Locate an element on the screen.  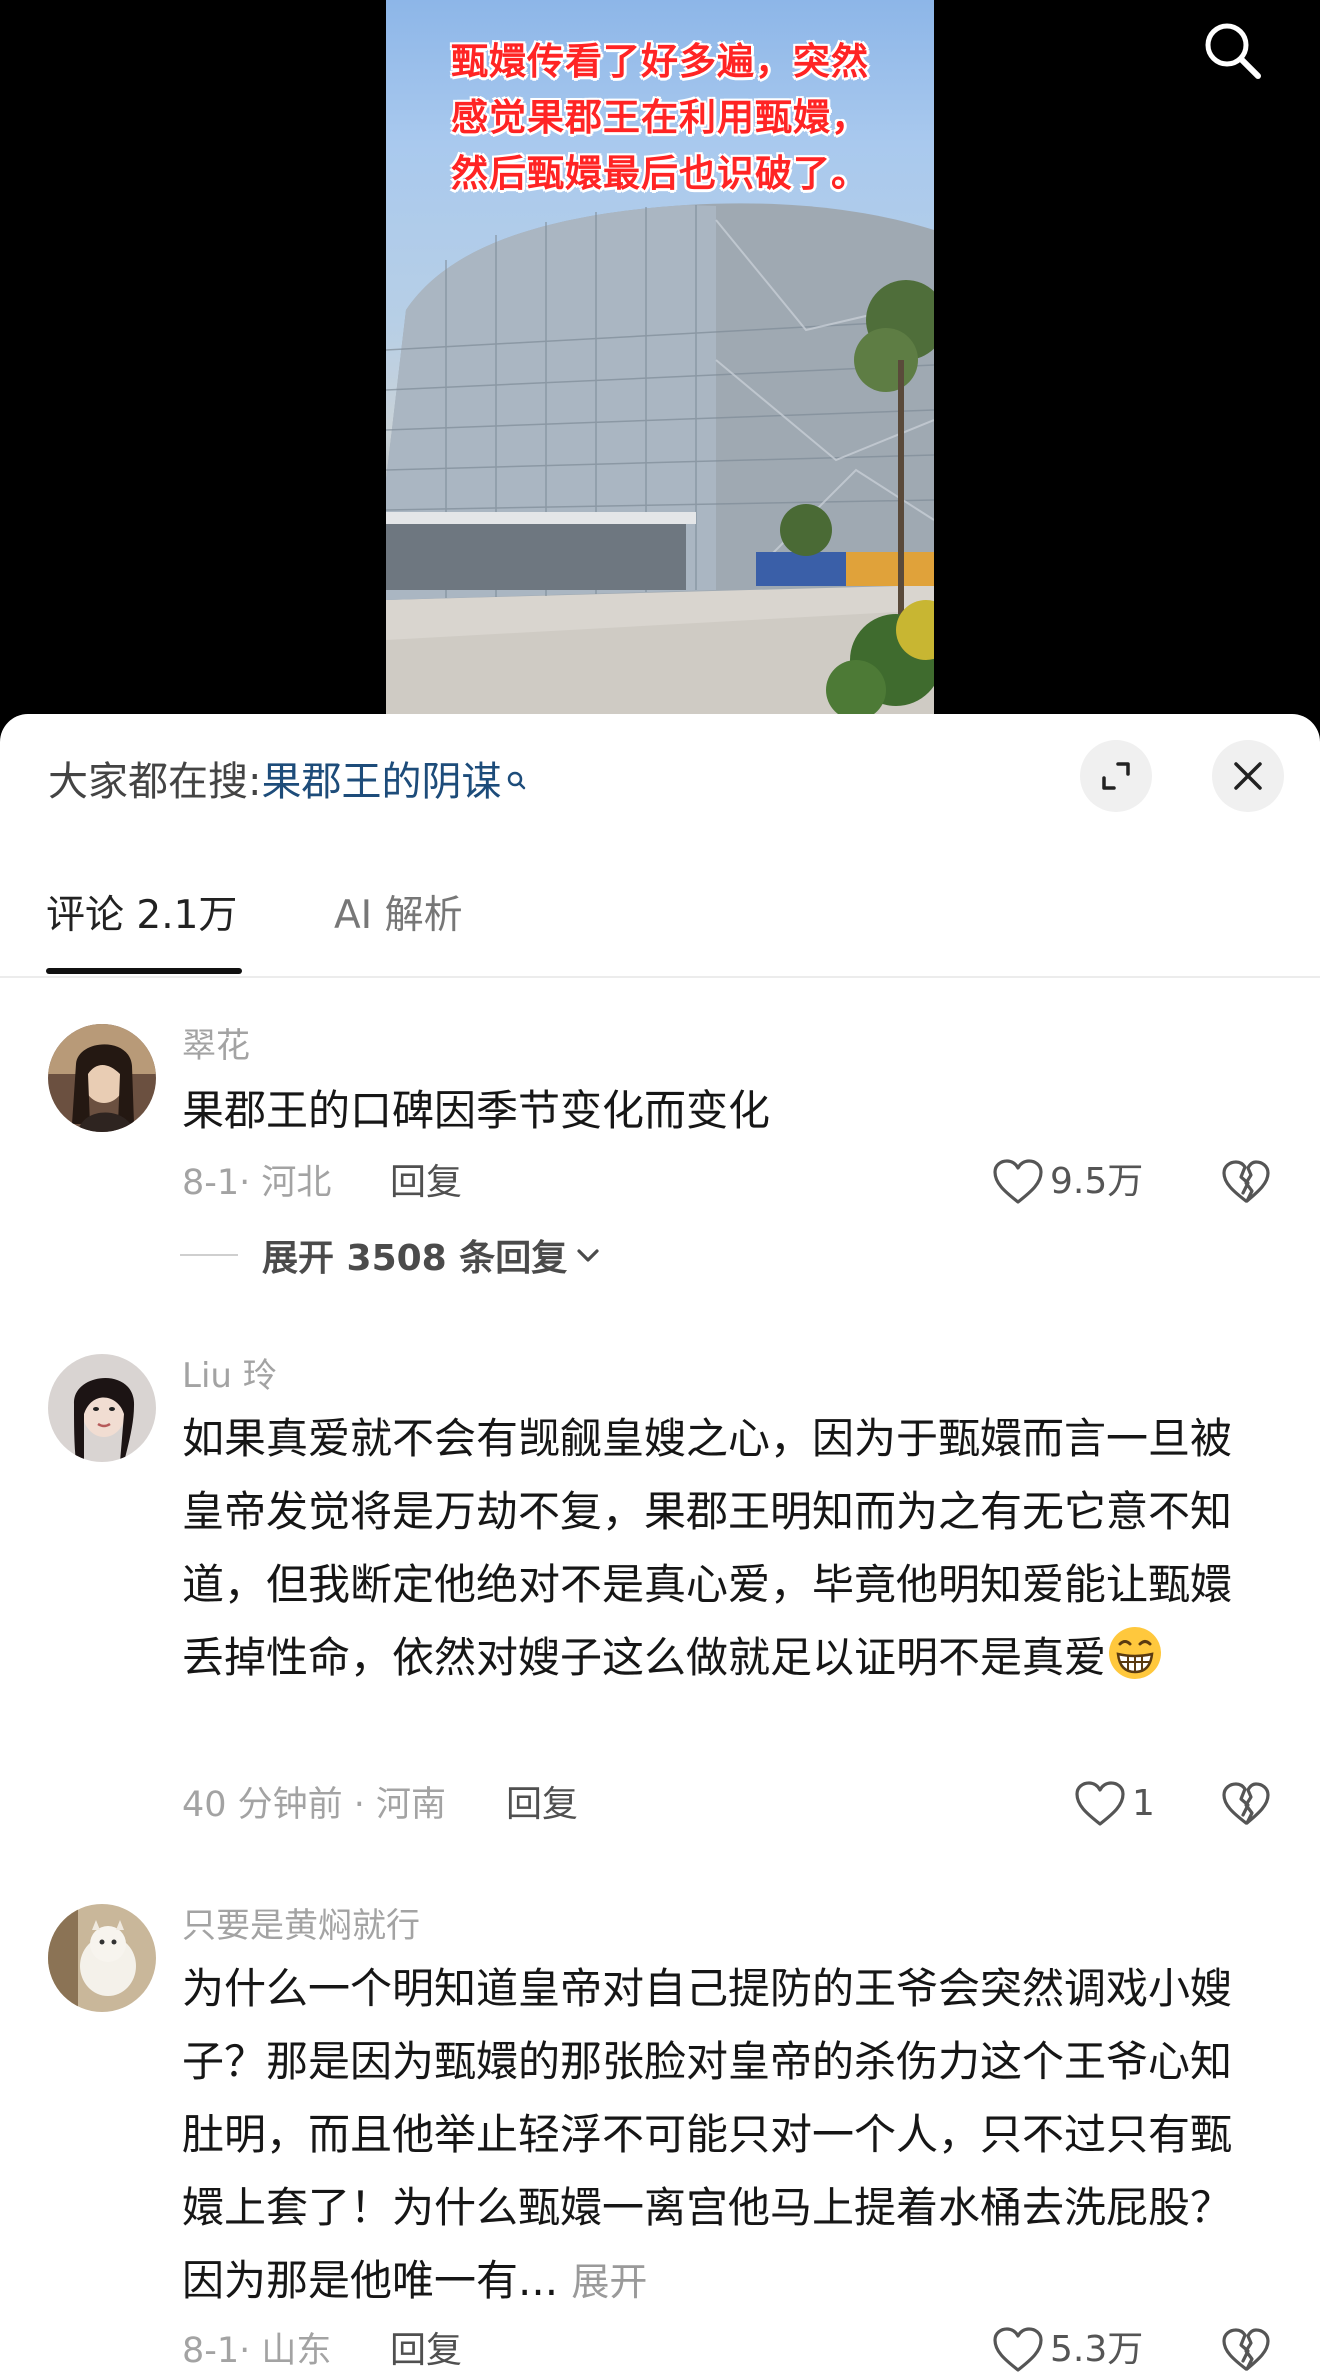
like-count: 9.5万 is located at coordinates (1097, 1181).